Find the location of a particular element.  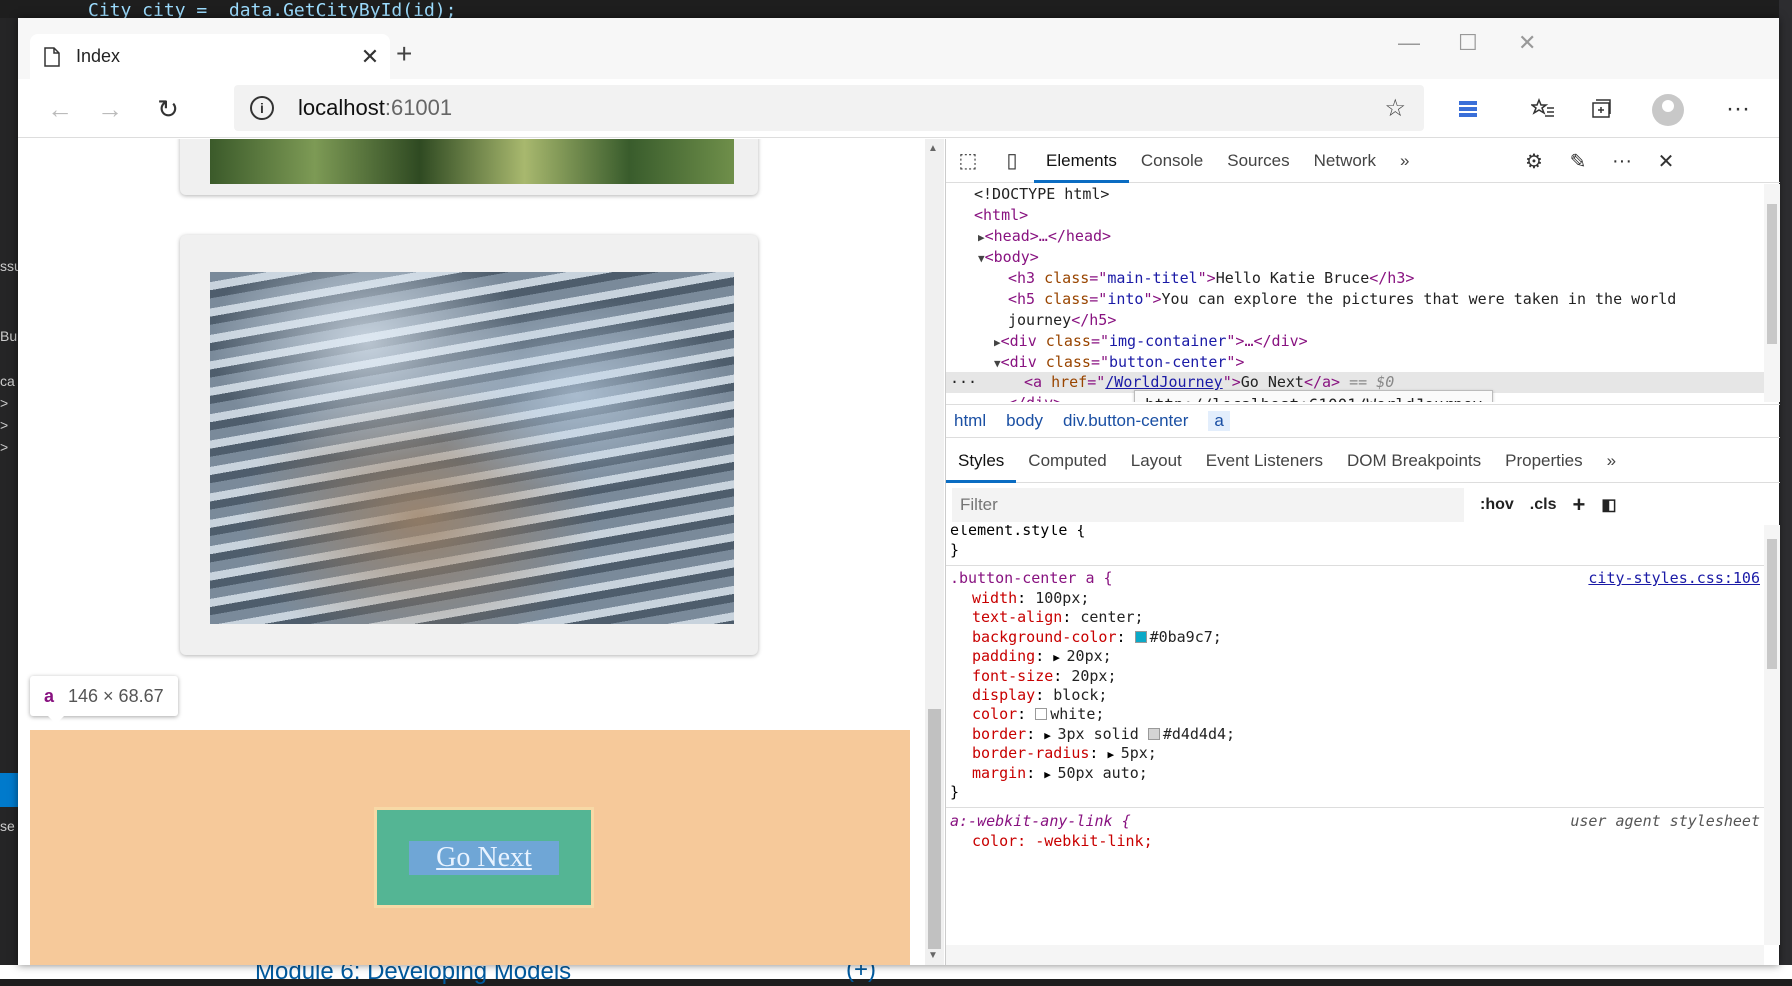

css-property-row: border-radius: ▶ 5px; is located at coordinates (1064, 754).